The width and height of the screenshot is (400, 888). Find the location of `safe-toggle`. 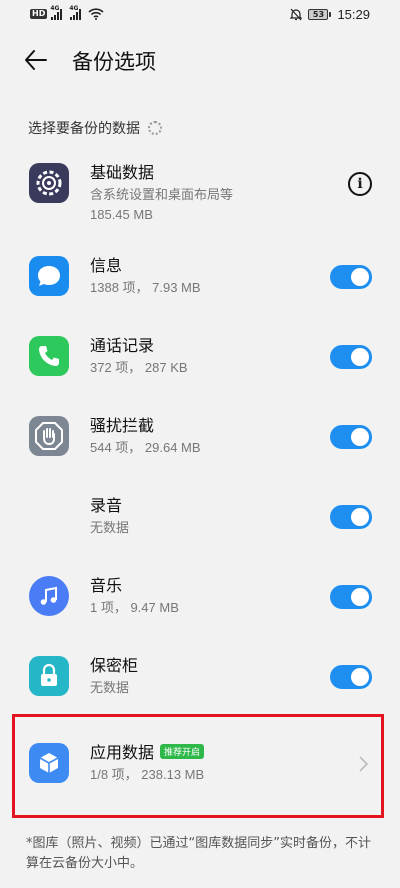

safe-toggle is located at coordinates (351, 677).